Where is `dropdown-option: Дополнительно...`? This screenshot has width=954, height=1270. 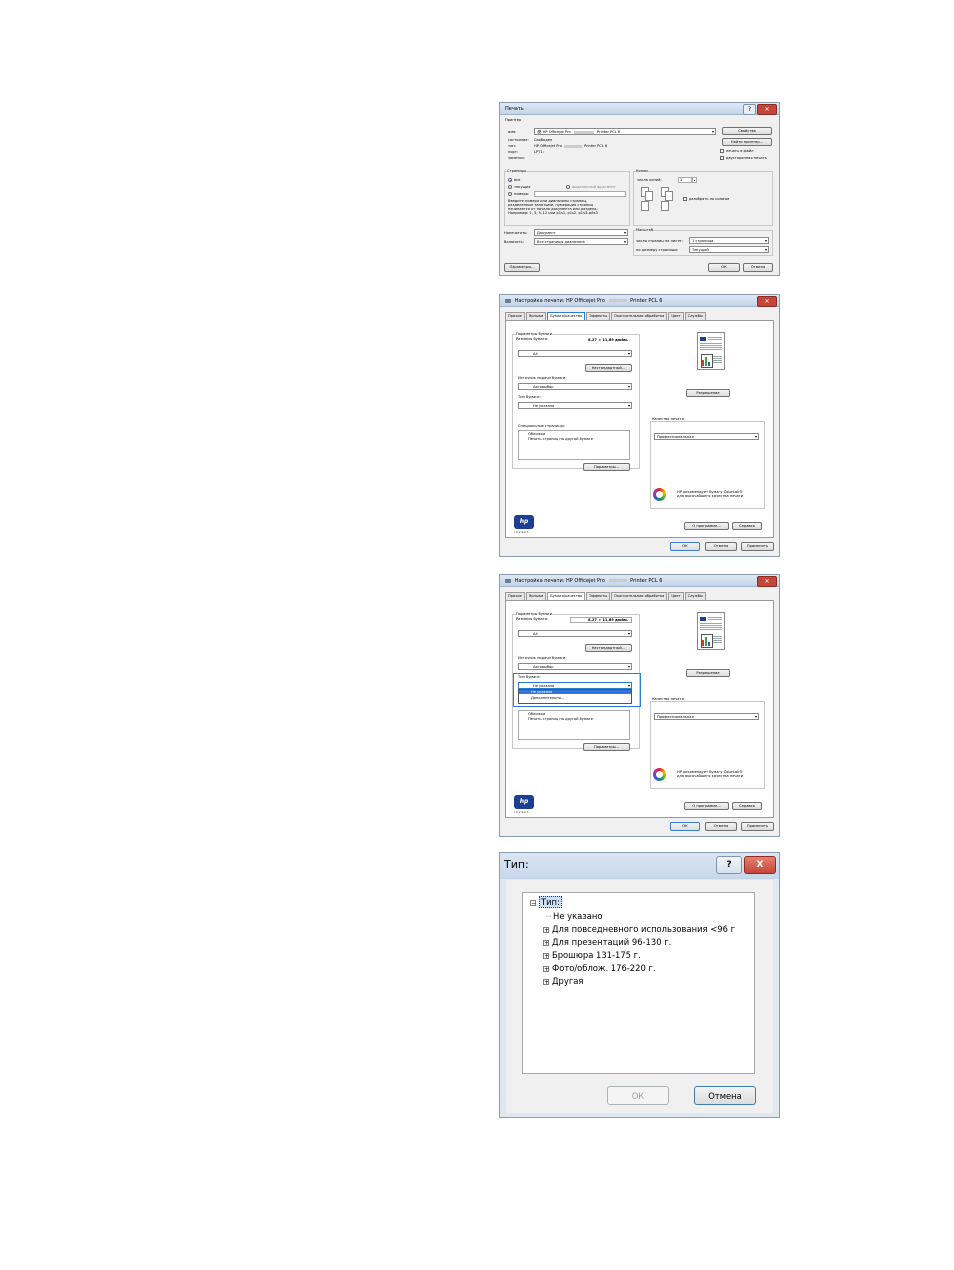
dropdown-option: Дополнительно... is located at coordinates (541, 698).